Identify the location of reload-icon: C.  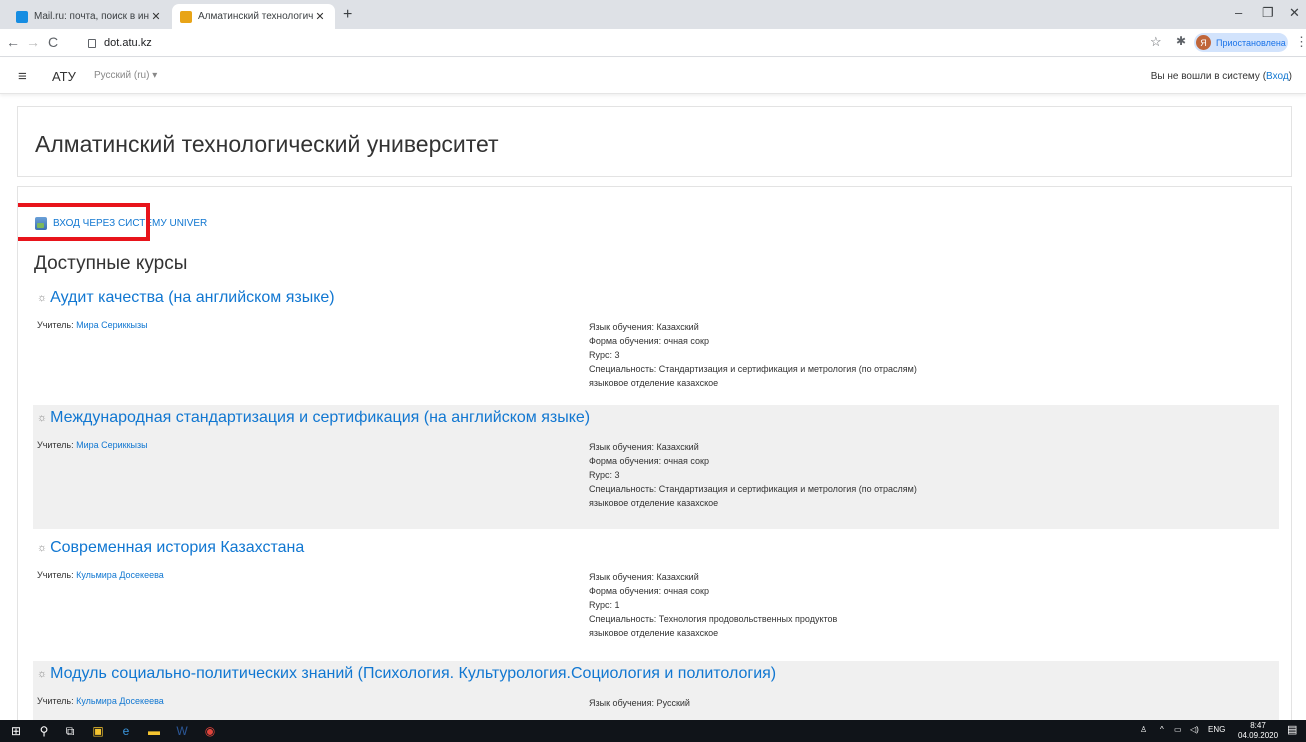
(53, 42).